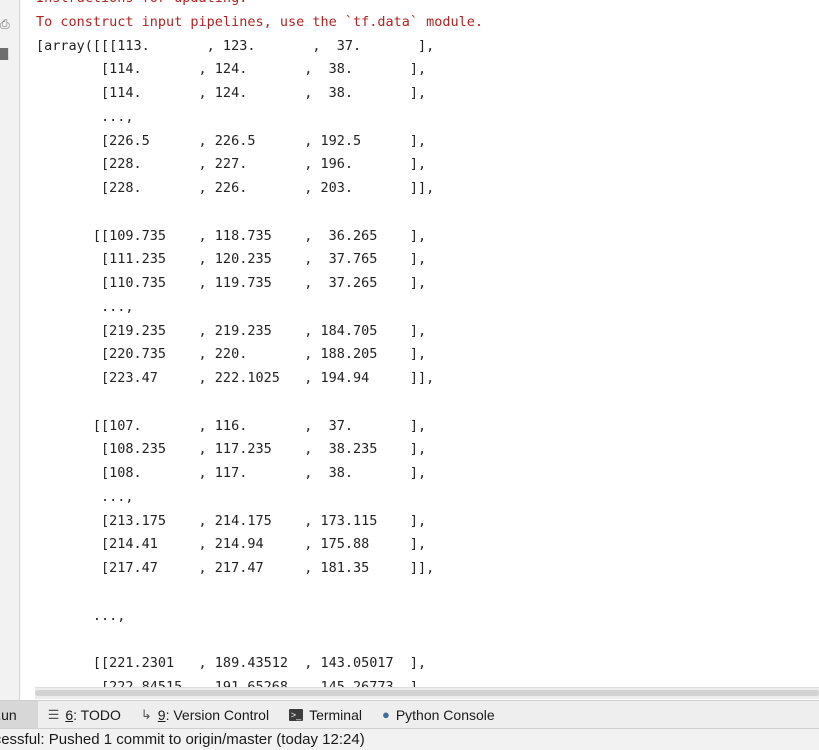 The height and width of the screenshot is (750, 819). I want to click on console-output-line: [214.41 , 214.94 , 175.88 ],, so click(231, 544).